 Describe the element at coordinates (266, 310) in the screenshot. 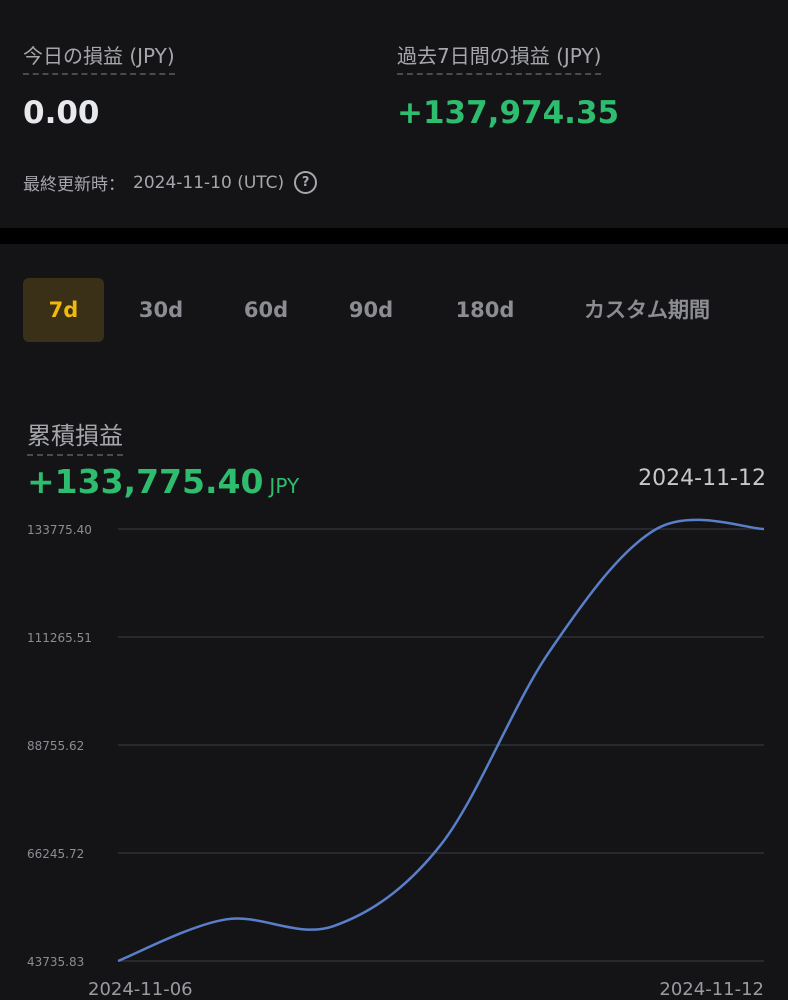

I see `tab-60d: 60d` at that location.